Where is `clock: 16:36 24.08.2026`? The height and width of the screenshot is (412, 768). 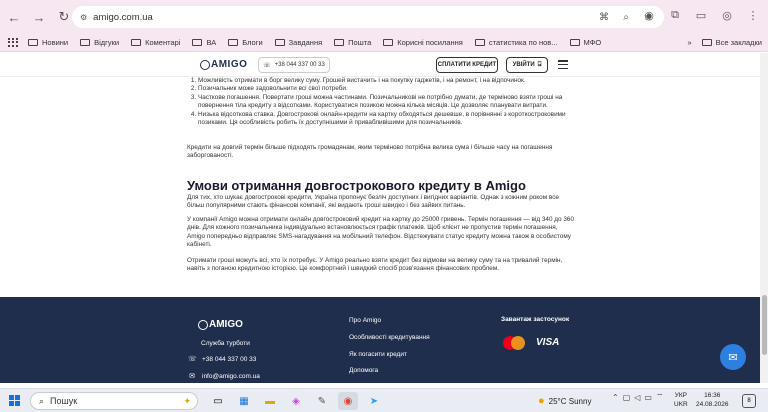 clock: 16:36 24.08.2026 is located at coordinates (712, 400).